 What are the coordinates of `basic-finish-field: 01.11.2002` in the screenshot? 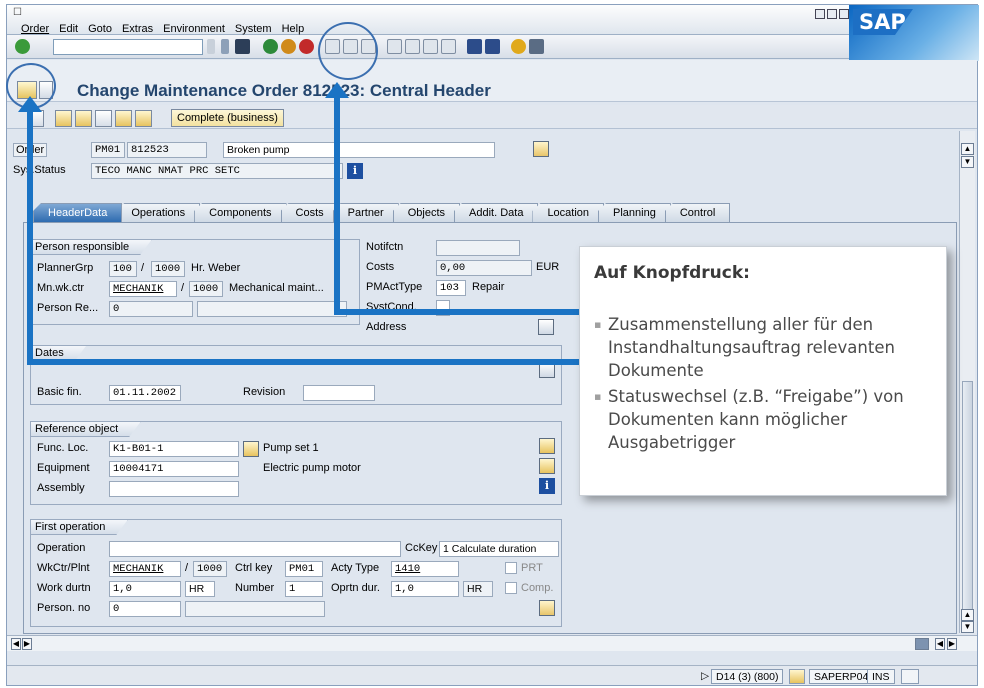 It's located at (145, 393).